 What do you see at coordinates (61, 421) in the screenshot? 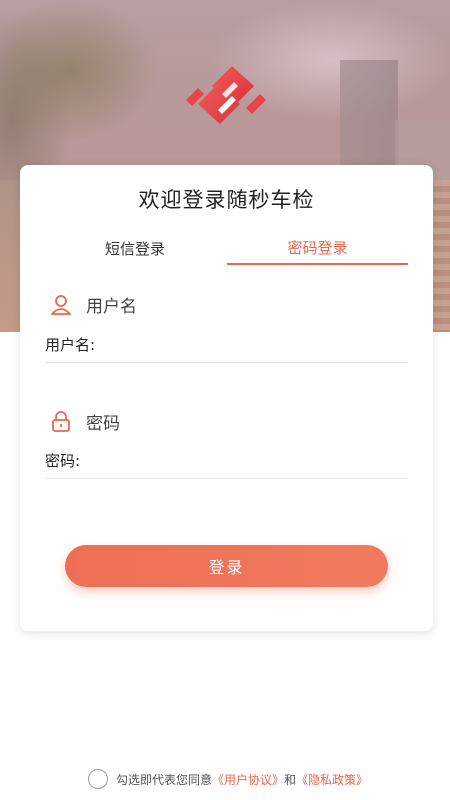
I see `lock-icon` at bounding box center [61, 421].